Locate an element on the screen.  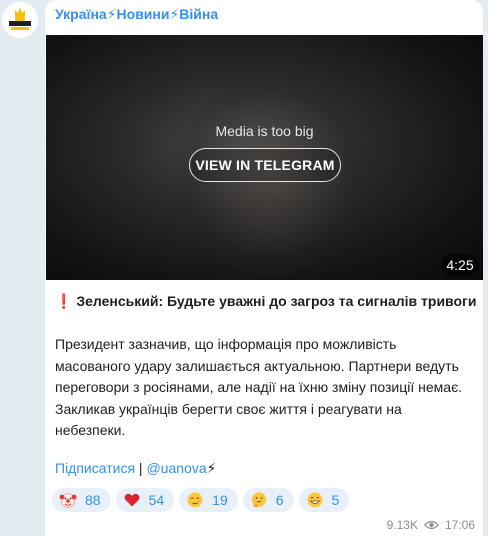
crying-face-icon is located at coordinates (195, 500).